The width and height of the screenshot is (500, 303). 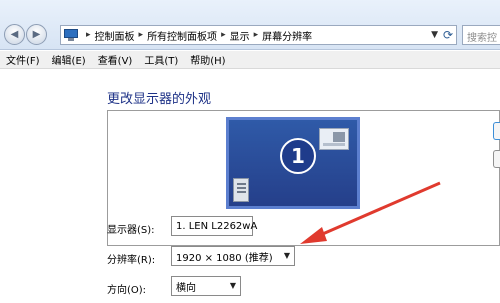 What do you see at coordinates (69, 59) in the screenshot?
I see `menu-edit: 编辑(E)` at bounding box center [69, 59].